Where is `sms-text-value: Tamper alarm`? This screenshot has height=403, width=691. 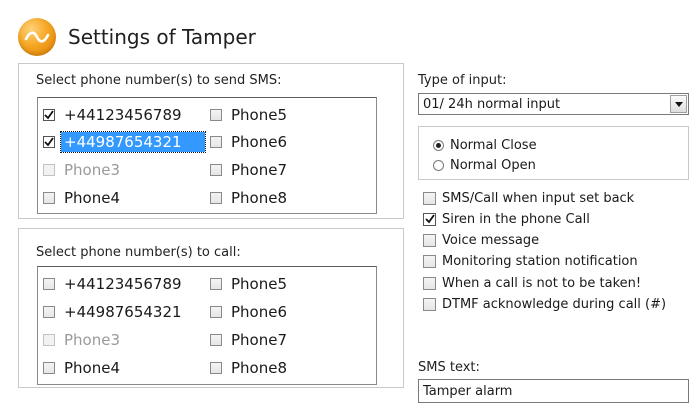
sms-text-value: Tamper alarm is located at coordinates (468, 391).